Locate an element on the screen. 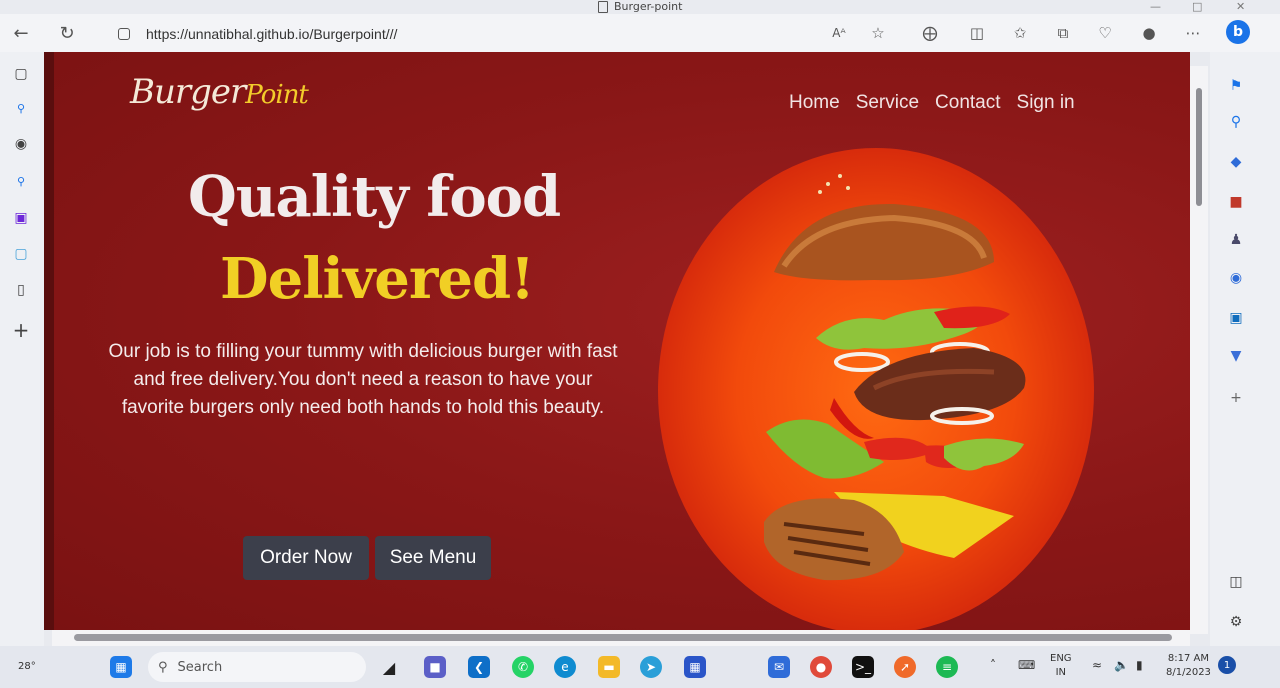 The image size is (1280, 688). horizontal-scrollbar is located at coordinates (621, 638).